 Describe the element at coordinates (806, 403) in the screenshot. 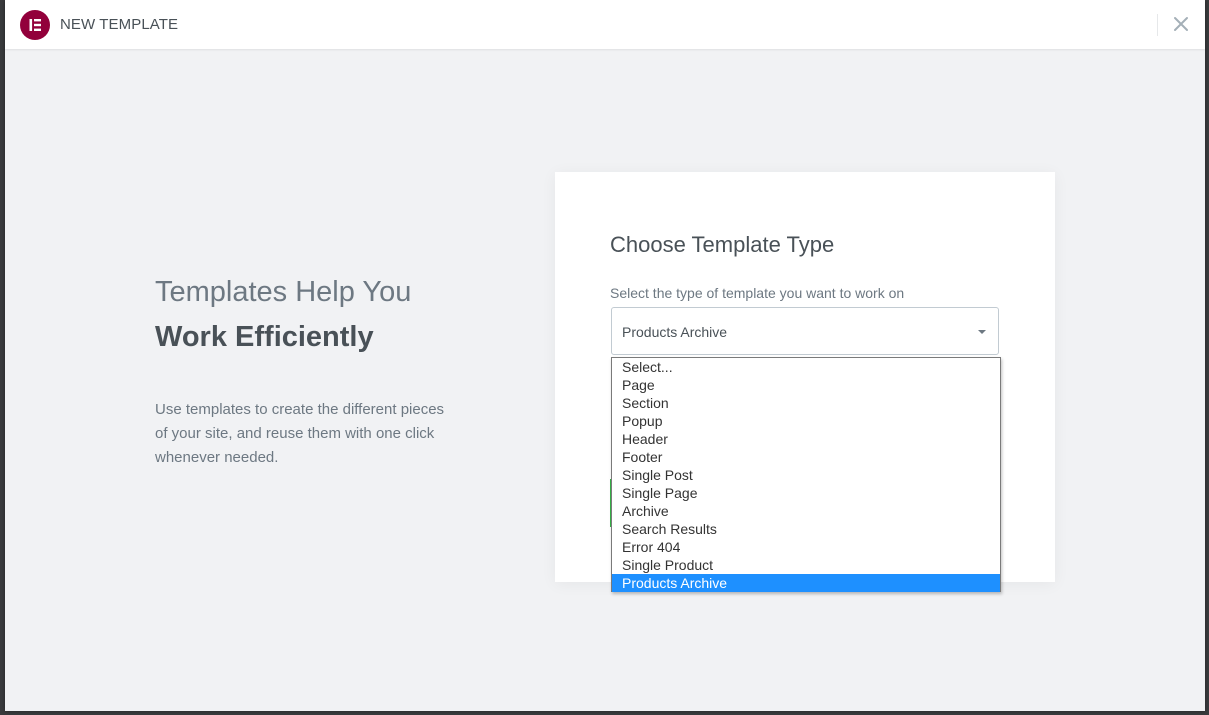

I see `option-section: Section` at that location.